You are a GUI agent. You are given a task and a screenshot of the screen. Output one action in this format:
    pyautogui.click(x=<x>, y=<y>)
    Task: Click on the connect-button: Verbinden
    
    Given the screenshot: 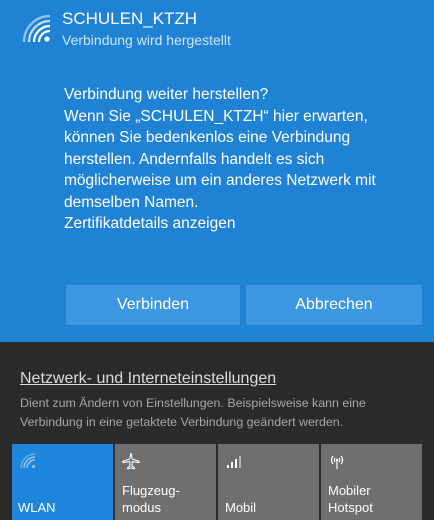 What is the action you would take?
    pyautogui.click(x=153, y=305)
    